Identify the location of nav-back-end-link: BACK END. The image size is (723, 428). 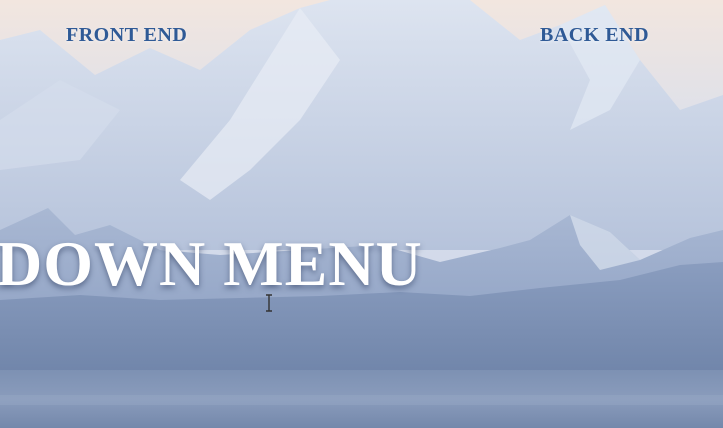
(594, 35).